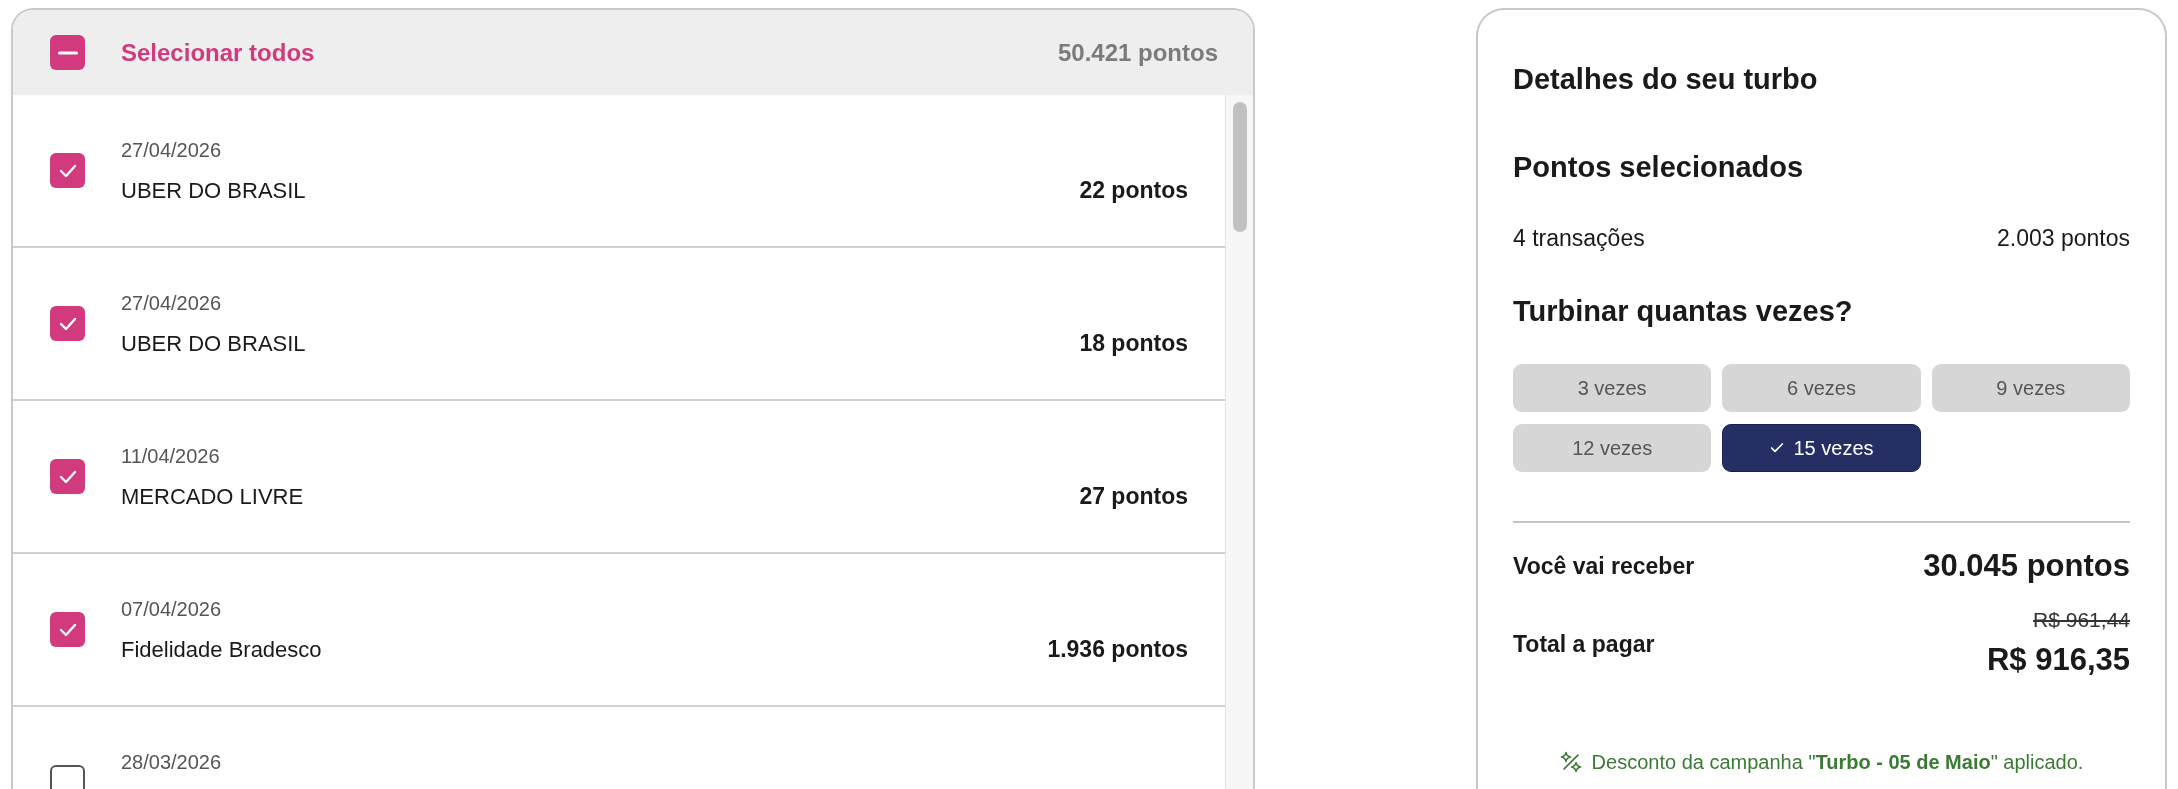  Describe the element at coordinates (2030, 388) in the screenshot. I see `multiplier-option: 9 vezes` at that location.